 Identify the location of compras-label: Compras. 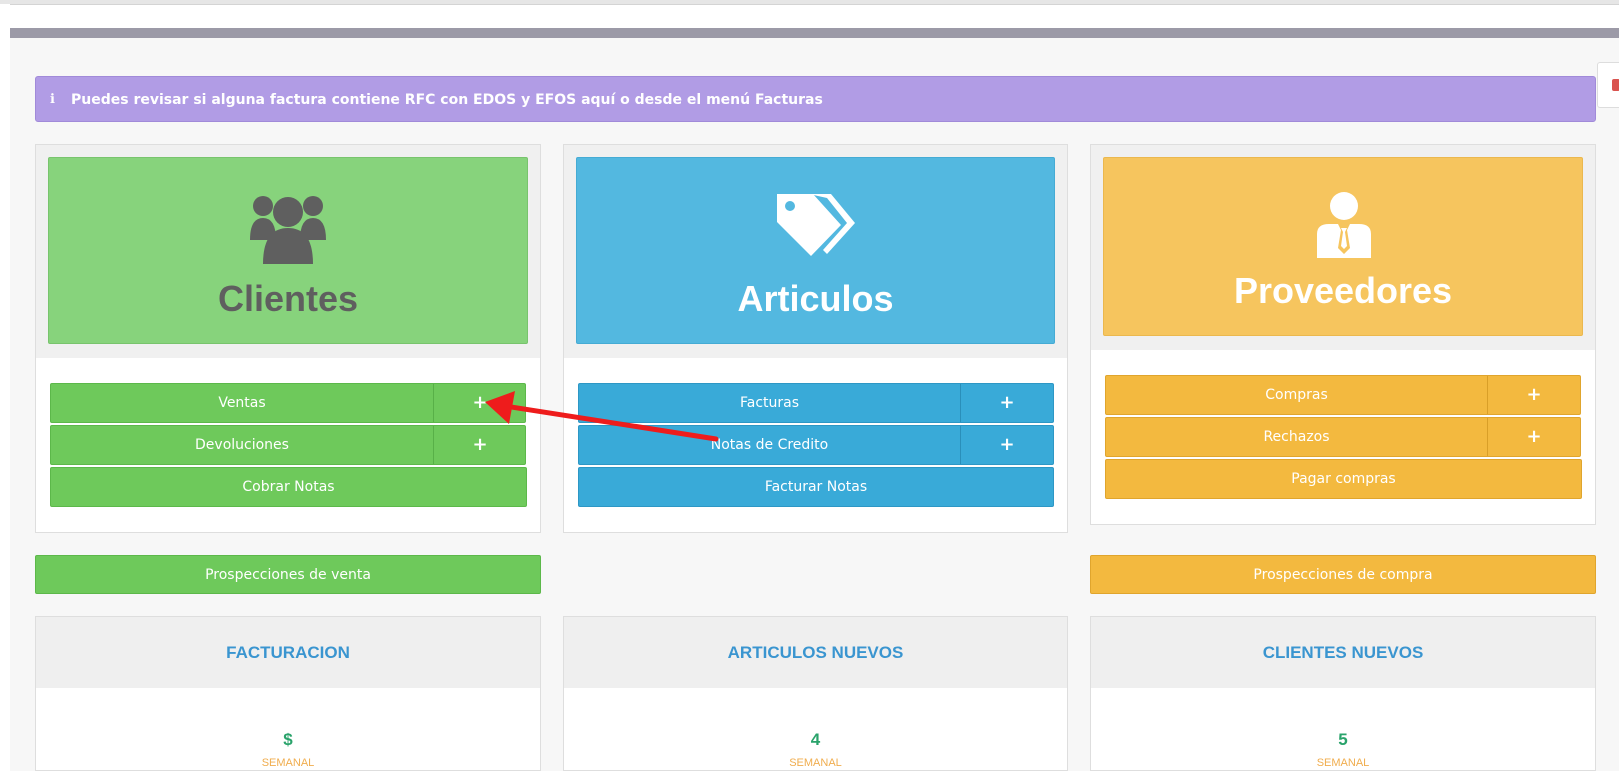
(1296, 395).